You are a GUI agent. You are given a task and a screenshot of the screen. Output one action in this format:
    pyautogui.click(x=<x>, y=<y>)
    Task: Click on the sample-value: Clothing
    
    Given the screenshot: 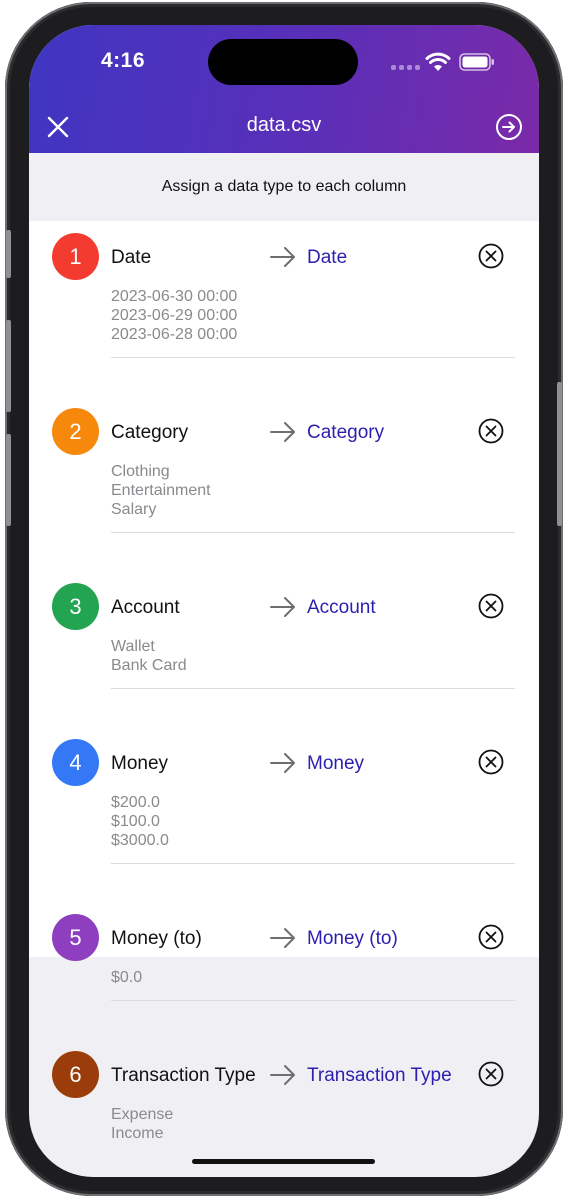 What is the action you would take?
    pyautogui.click(x=140, y=471)
    